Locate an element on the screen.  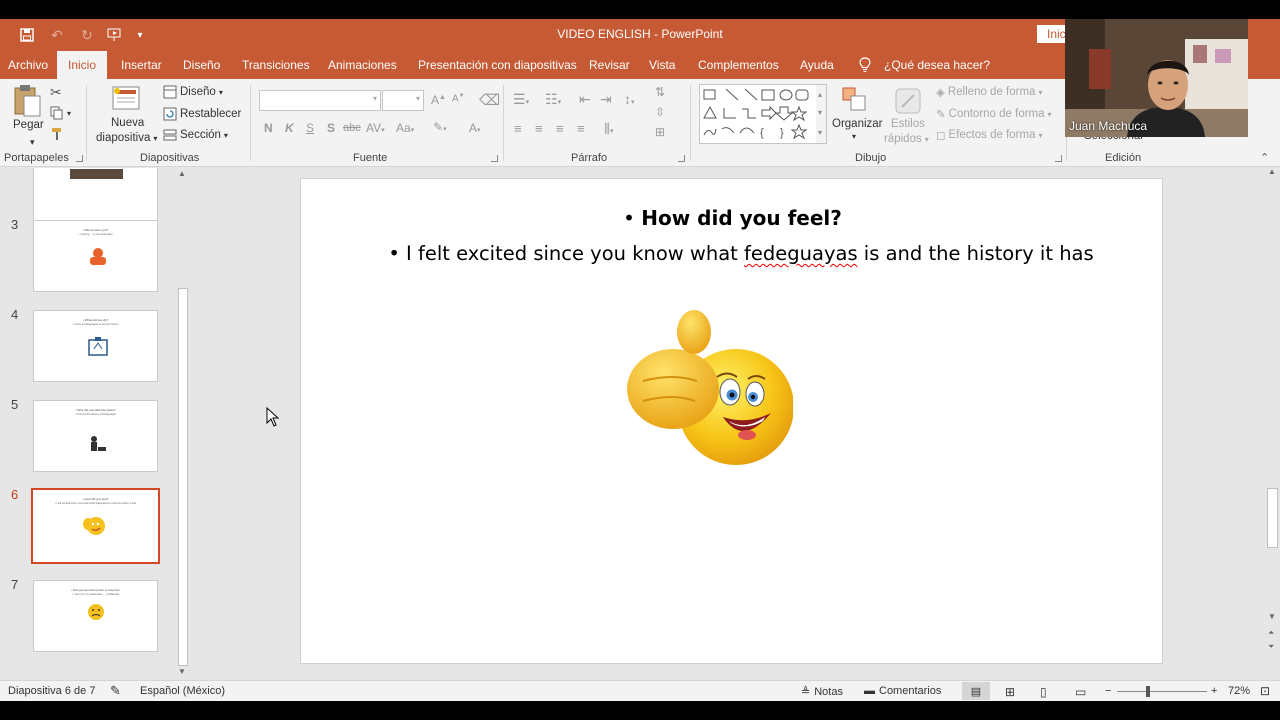
smartart-icon: ⊞ is located at coordinates (660, 132).